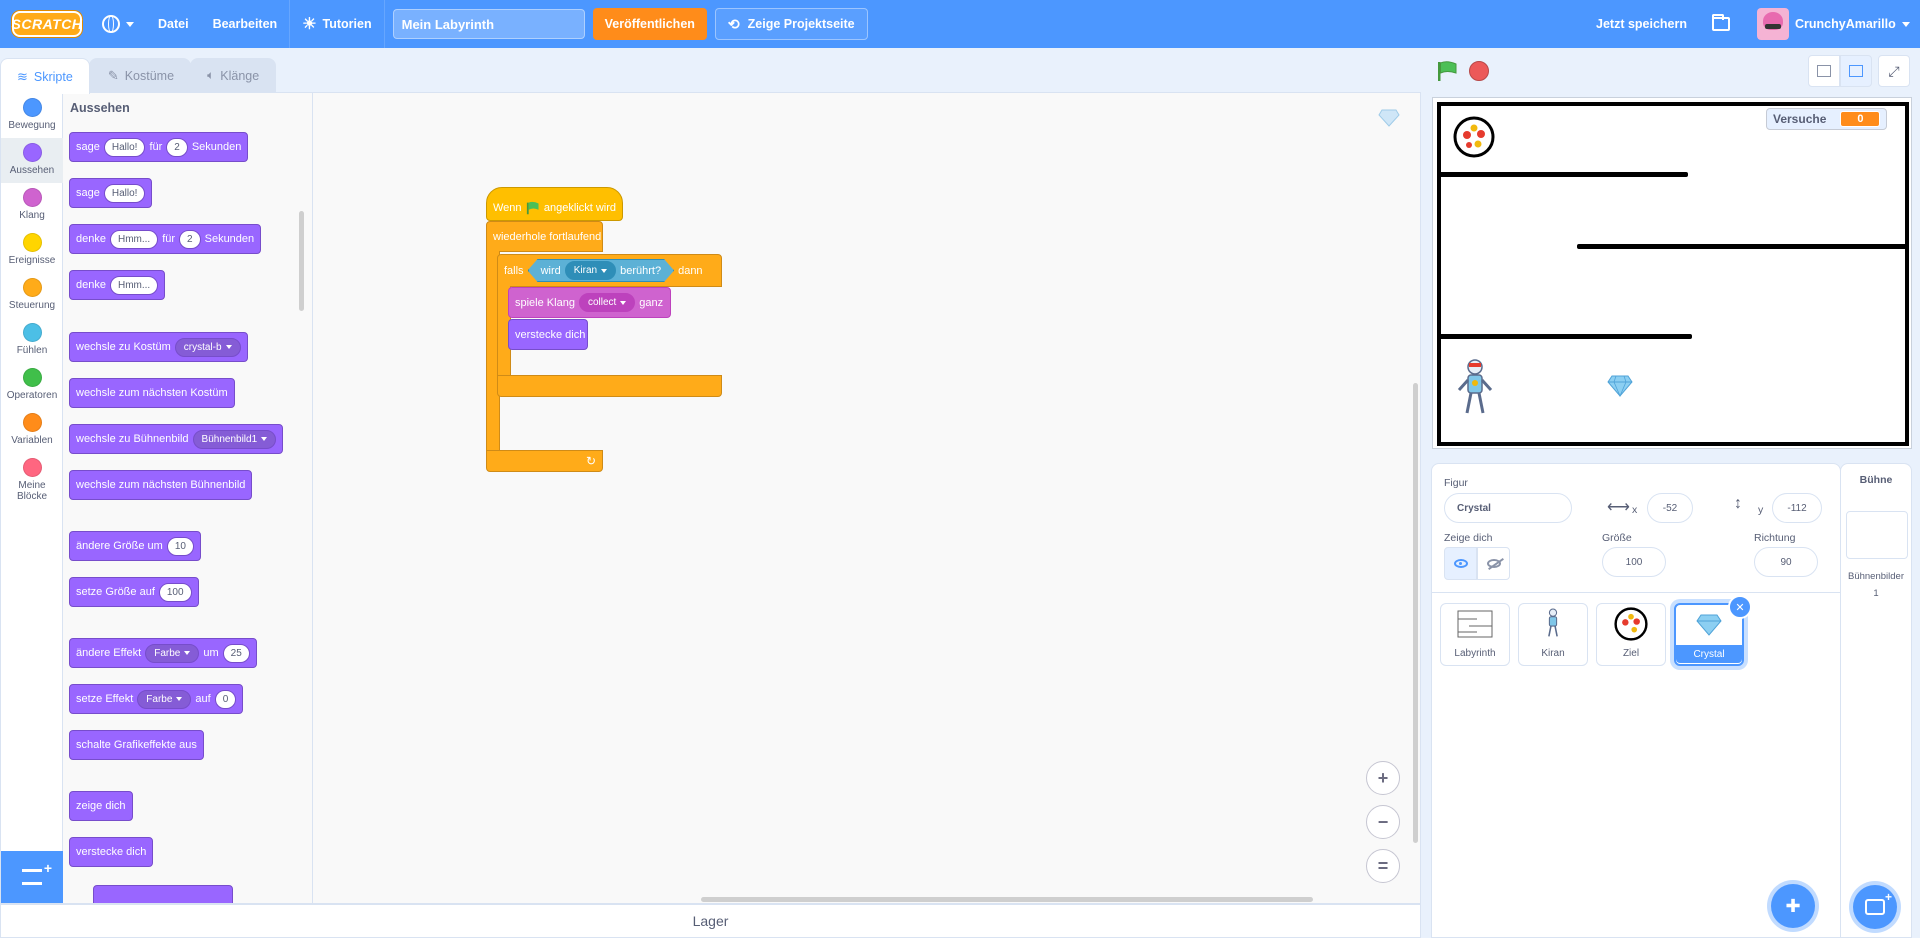 Image resolution: width=1920 pixels, height=938 pixels. Describe the element at coordinates (45, 76) in the screenshot. I see `tab-code: ≋ Skripte` at that location.